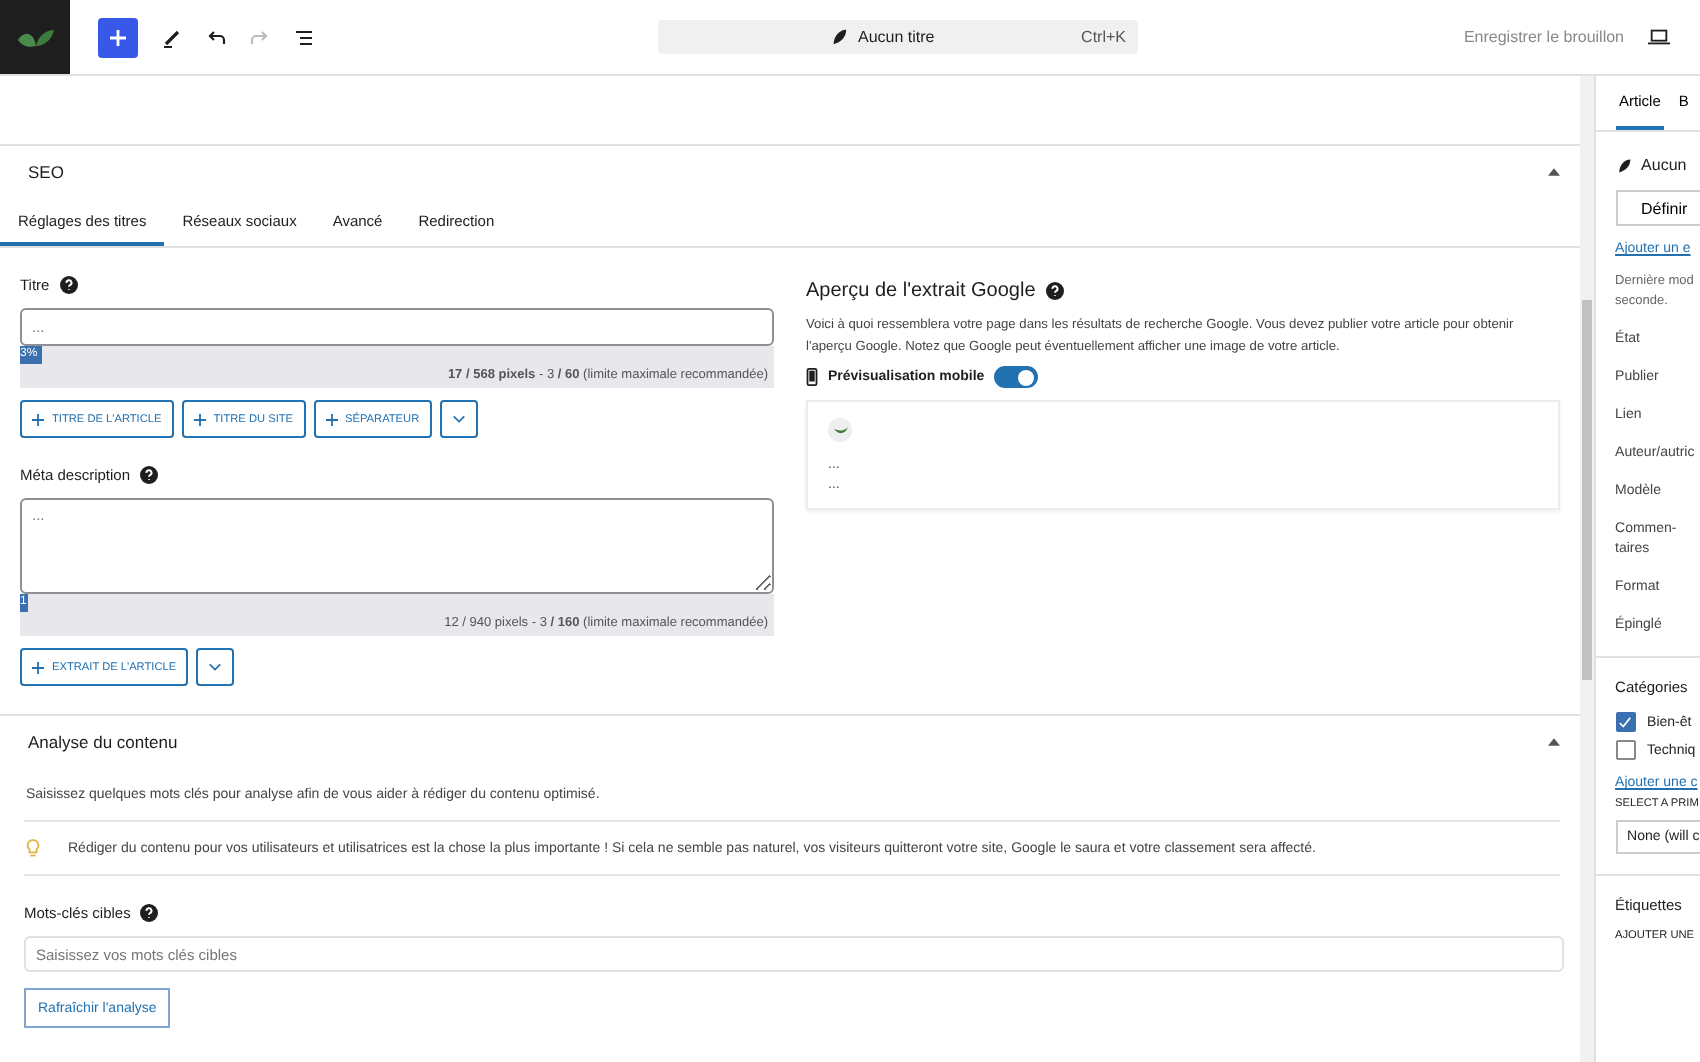 Image resolution: width=1700 pixels, height=1062 pixels. What do you see at coordinates (172, 37) in the screenshot?
I see `pen-icon` at bounding box center [172, 37].